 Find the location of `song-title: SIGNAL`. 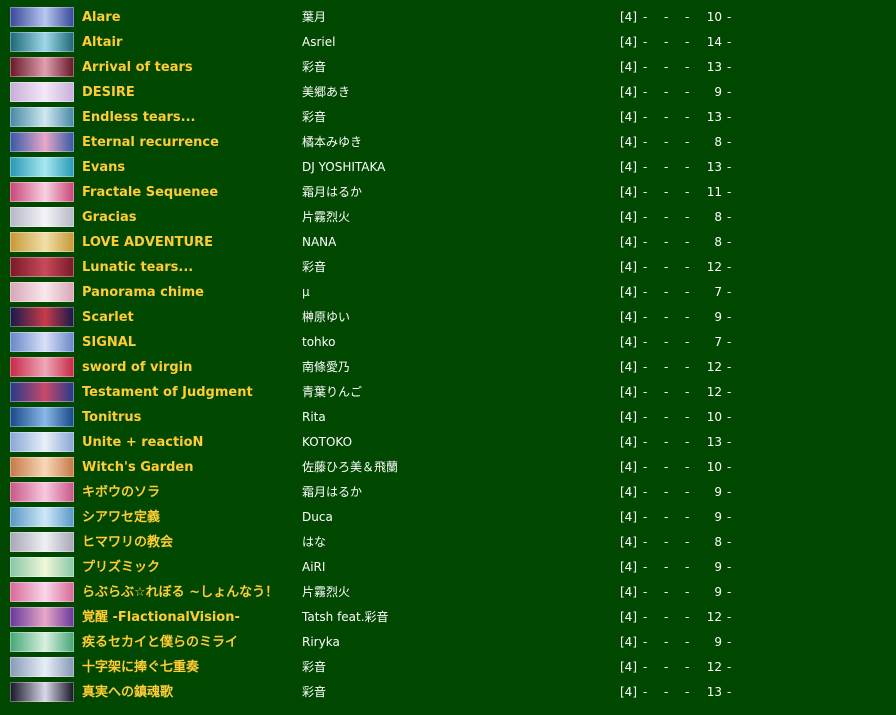

song-title: SIGNAL is located at coordinates (109, 342).